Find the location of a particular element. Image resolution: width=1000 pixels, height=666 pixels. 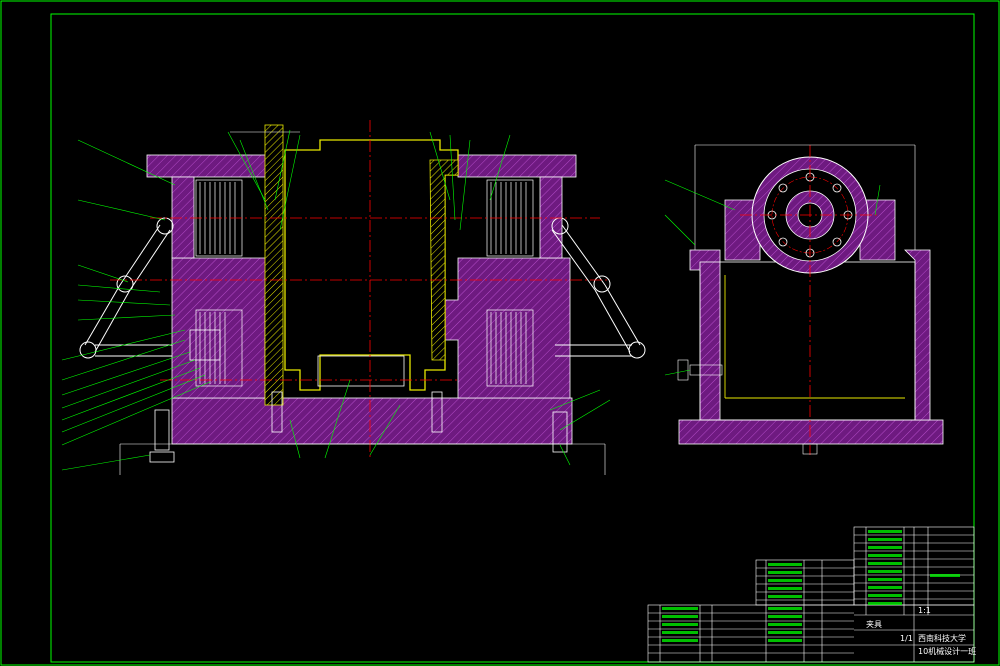

drawing-name: 夹具 is located at coordinates (874, 624).